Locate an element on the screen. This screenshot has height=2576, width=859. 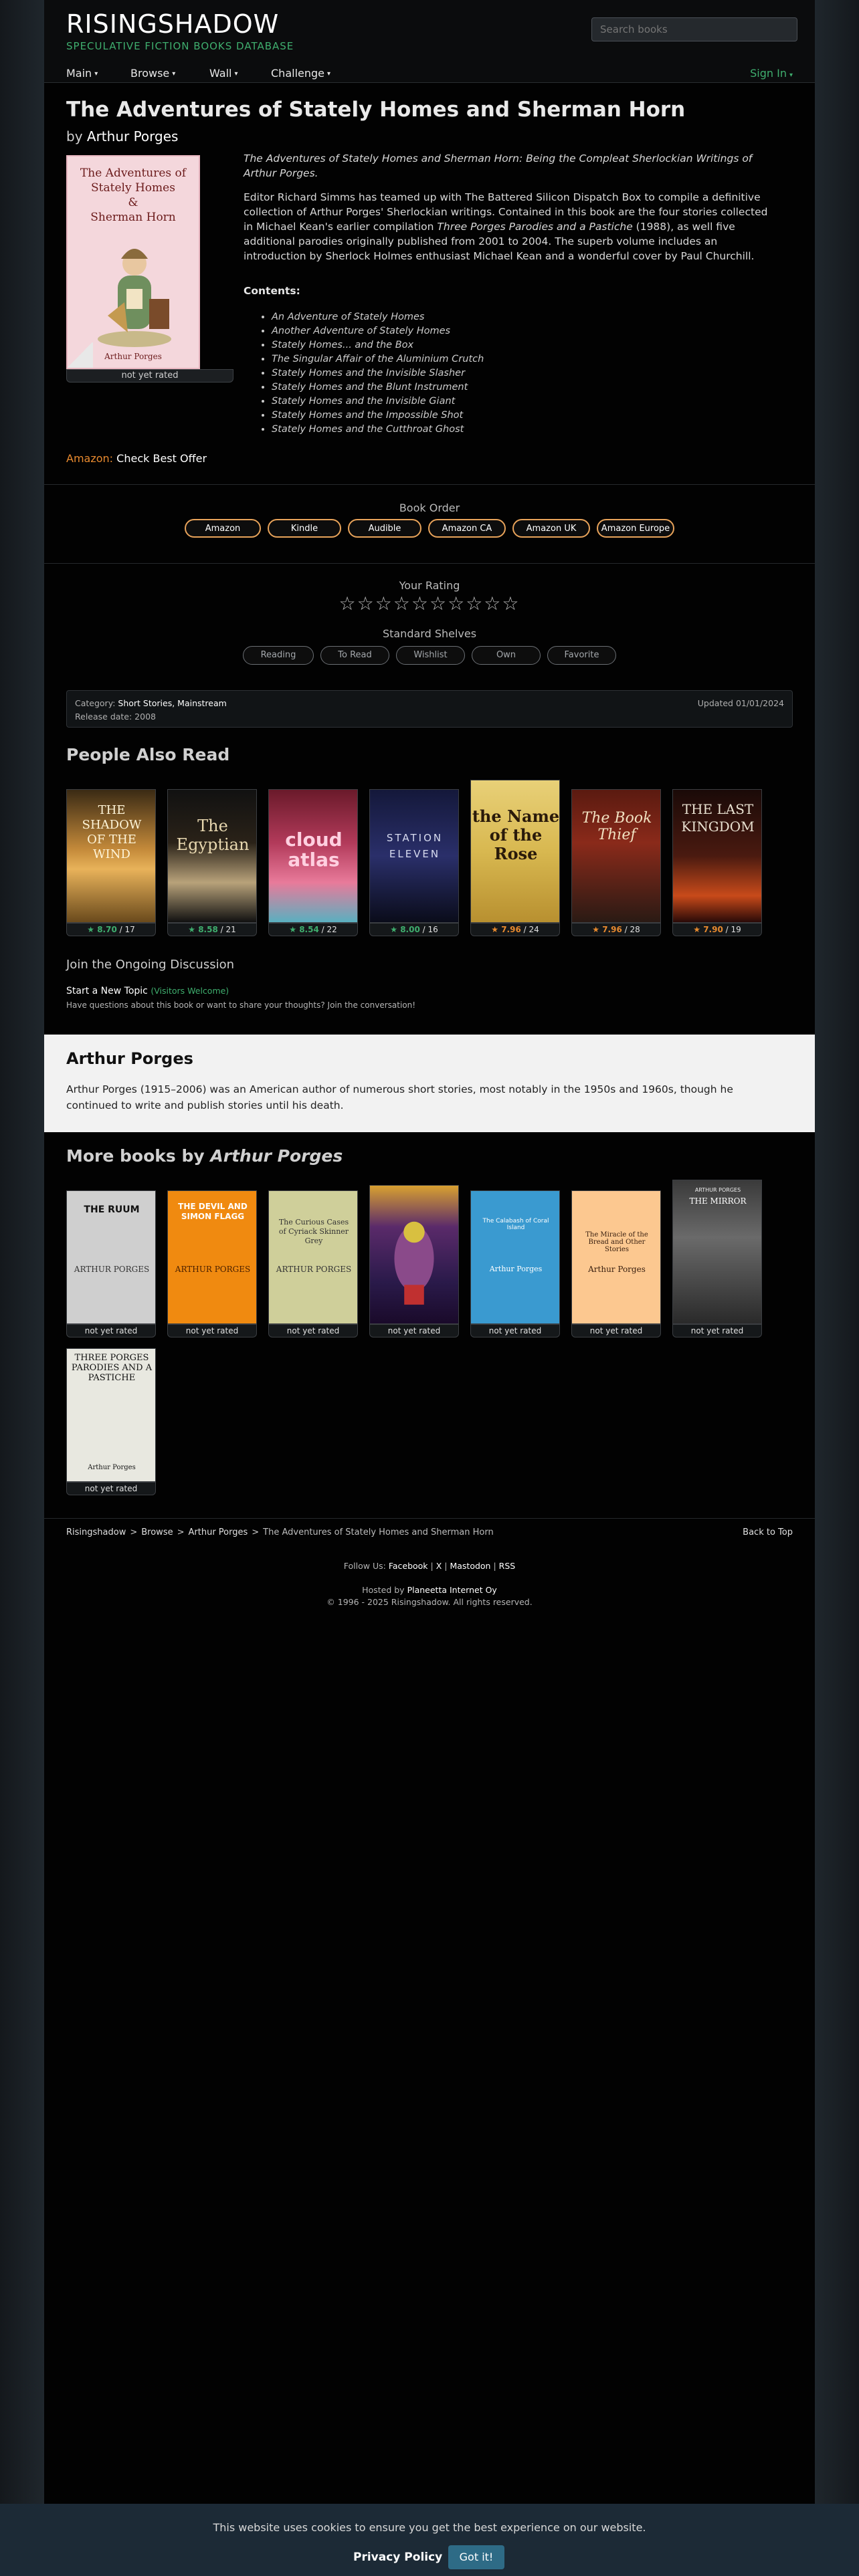
order-audible-button: Audible is located at coordinates (384, 528).